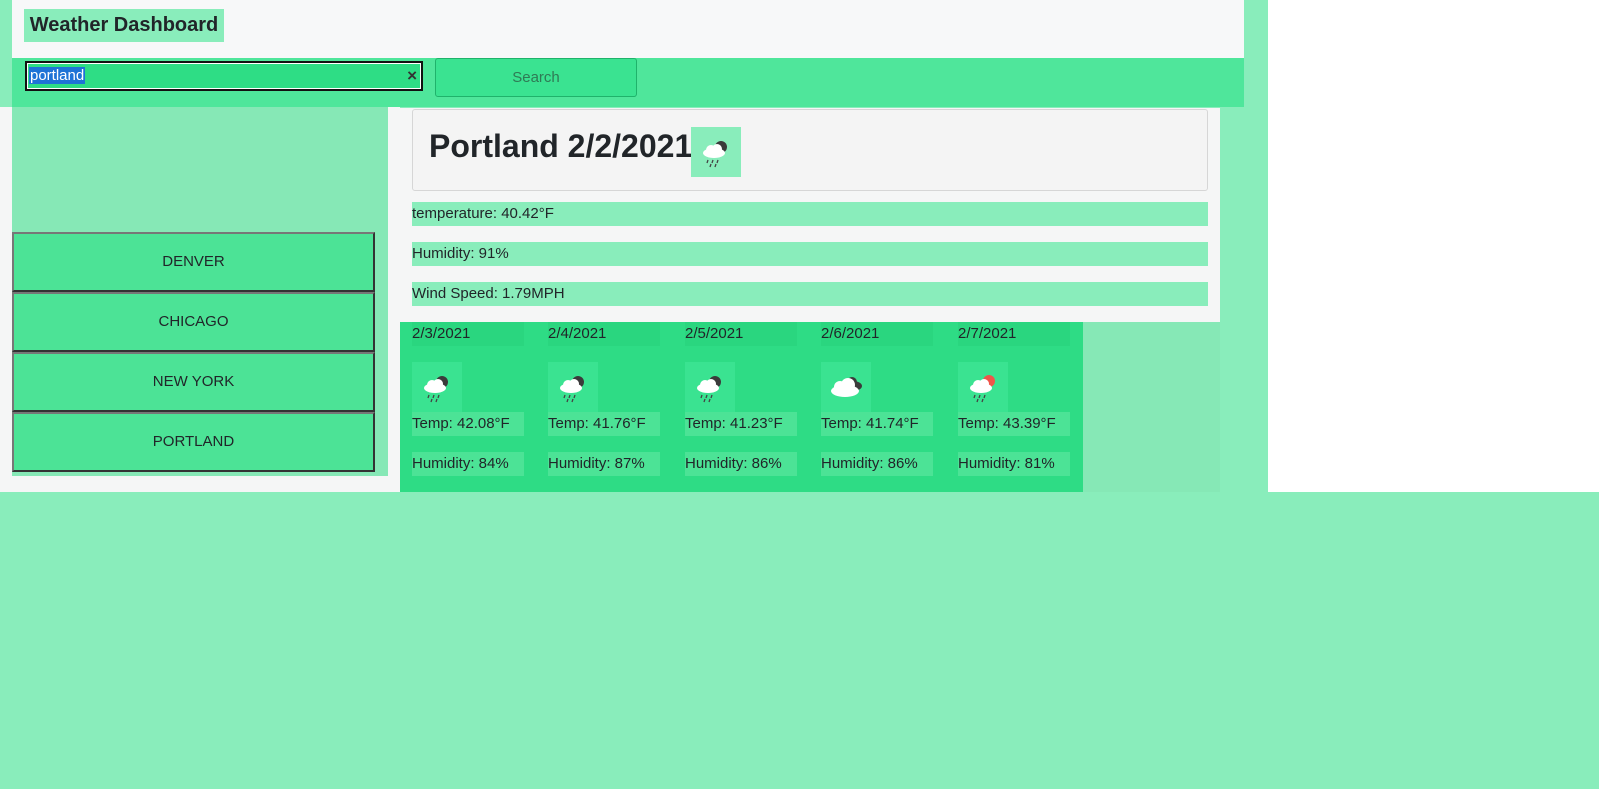  What do you see at coordinates (468, 399) in the screenshot?
I see `forecast-day: 2/3/2021 Temp: 42.08°F Humidity: 84%` at bounding box center [468, 399].